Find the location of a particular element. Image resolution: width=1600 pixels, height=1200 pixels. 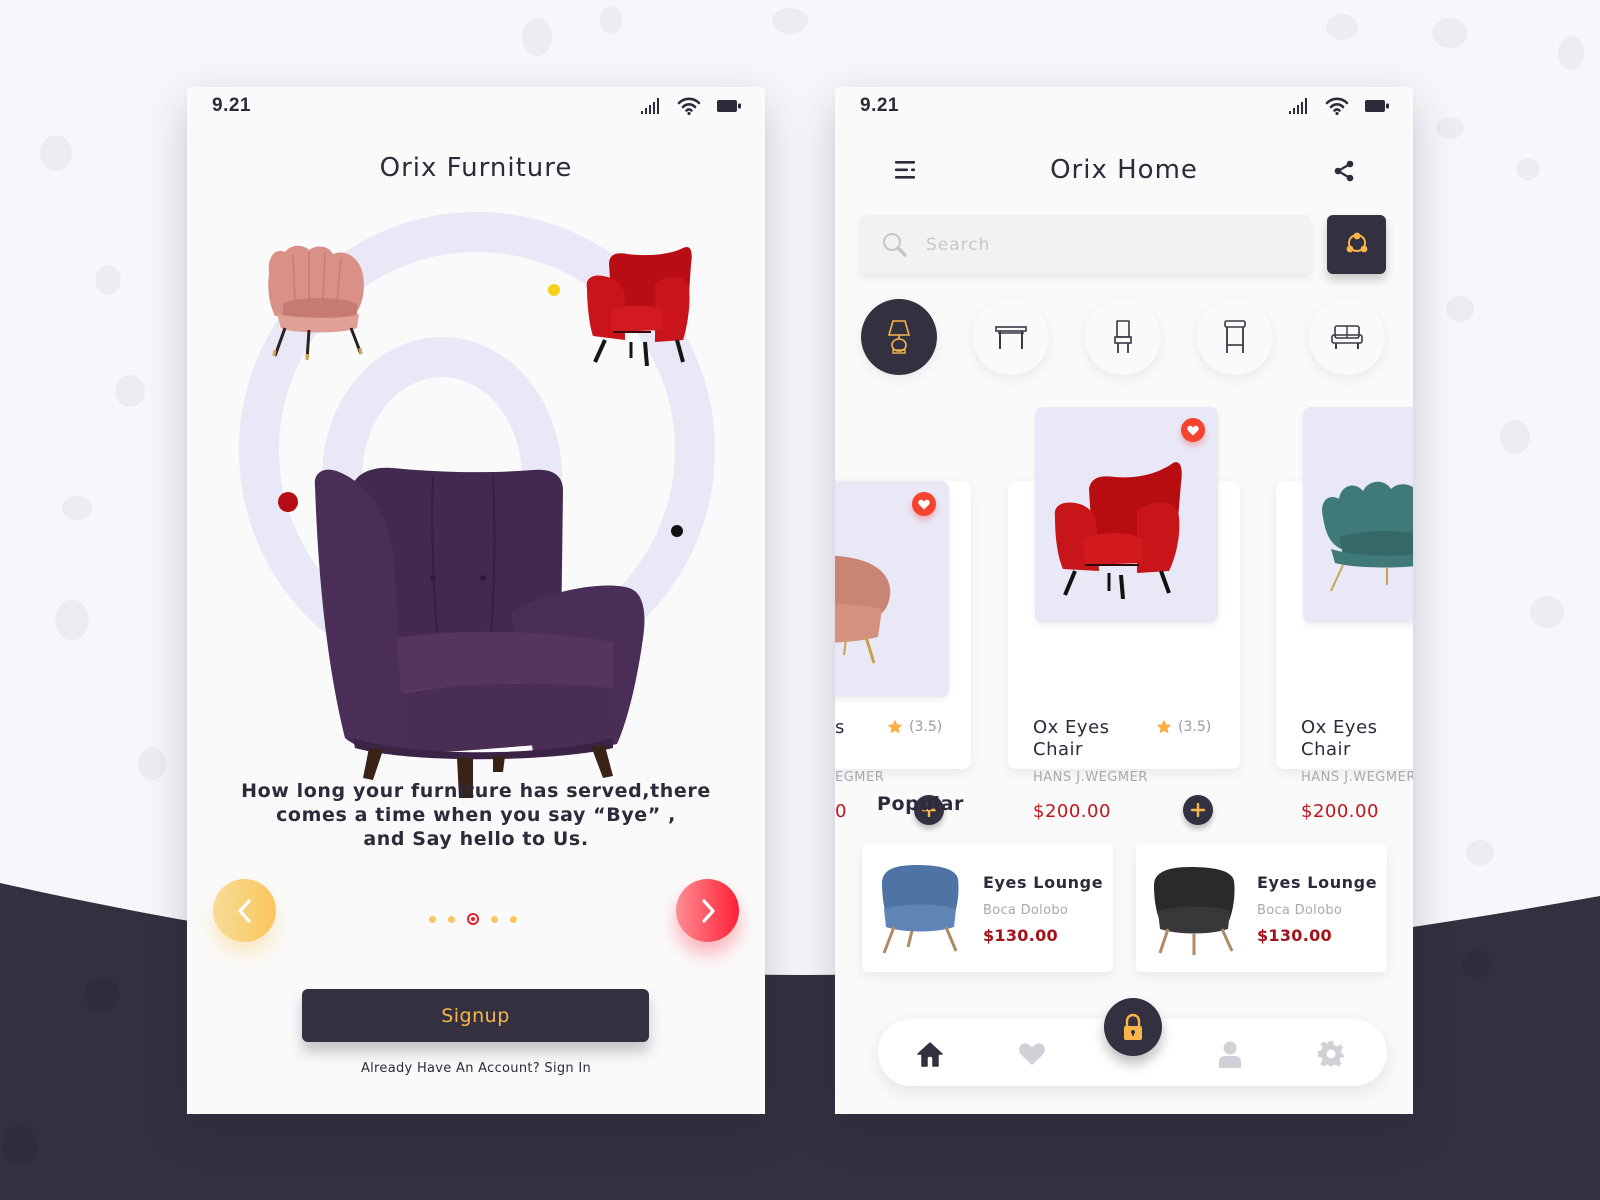

pink-shell-chair-image is located at coordinates (863, 609).